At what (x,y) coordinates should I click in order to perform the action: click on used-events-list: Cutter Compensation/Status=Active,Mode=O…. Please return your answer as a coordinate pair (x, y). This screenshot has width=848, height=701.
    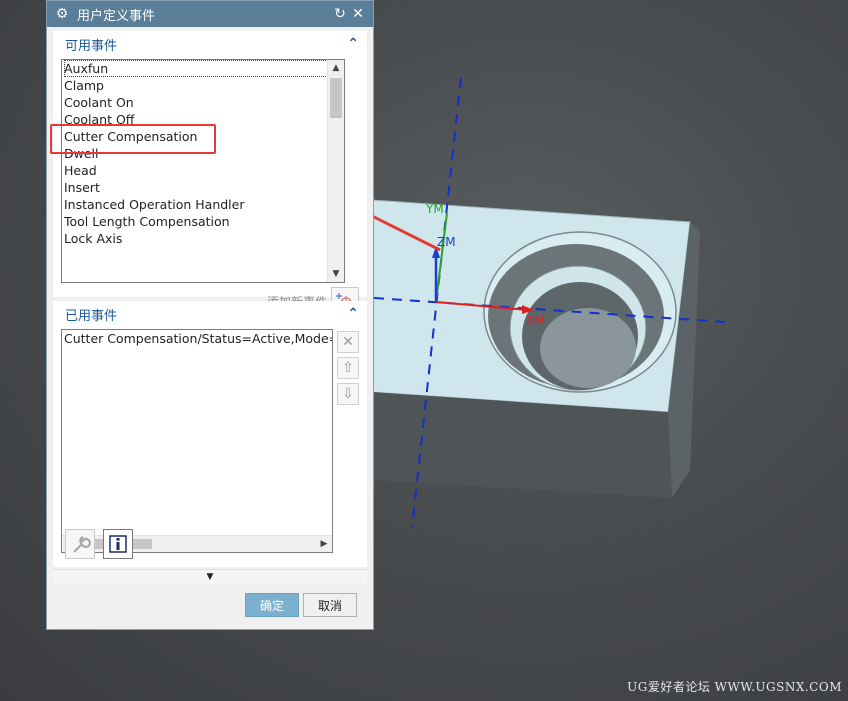
    Looking at the image, I should click on (197, 441).